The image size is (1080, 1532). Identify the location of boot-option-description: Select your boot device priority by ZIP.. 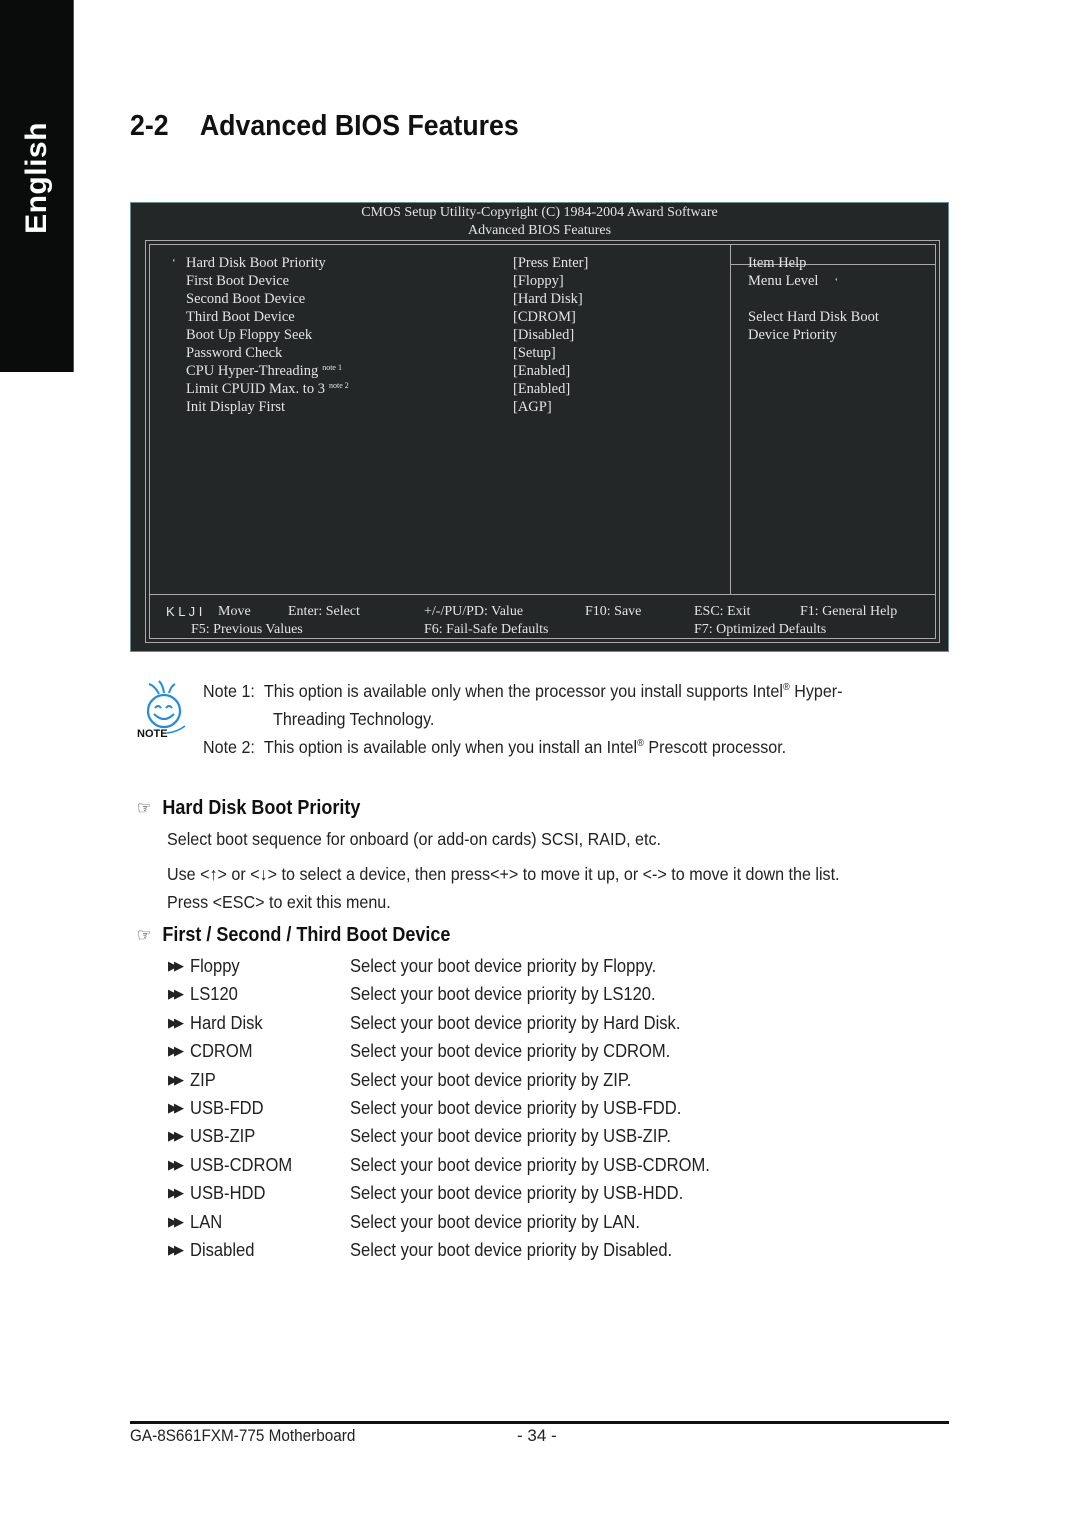
(491, 1079).